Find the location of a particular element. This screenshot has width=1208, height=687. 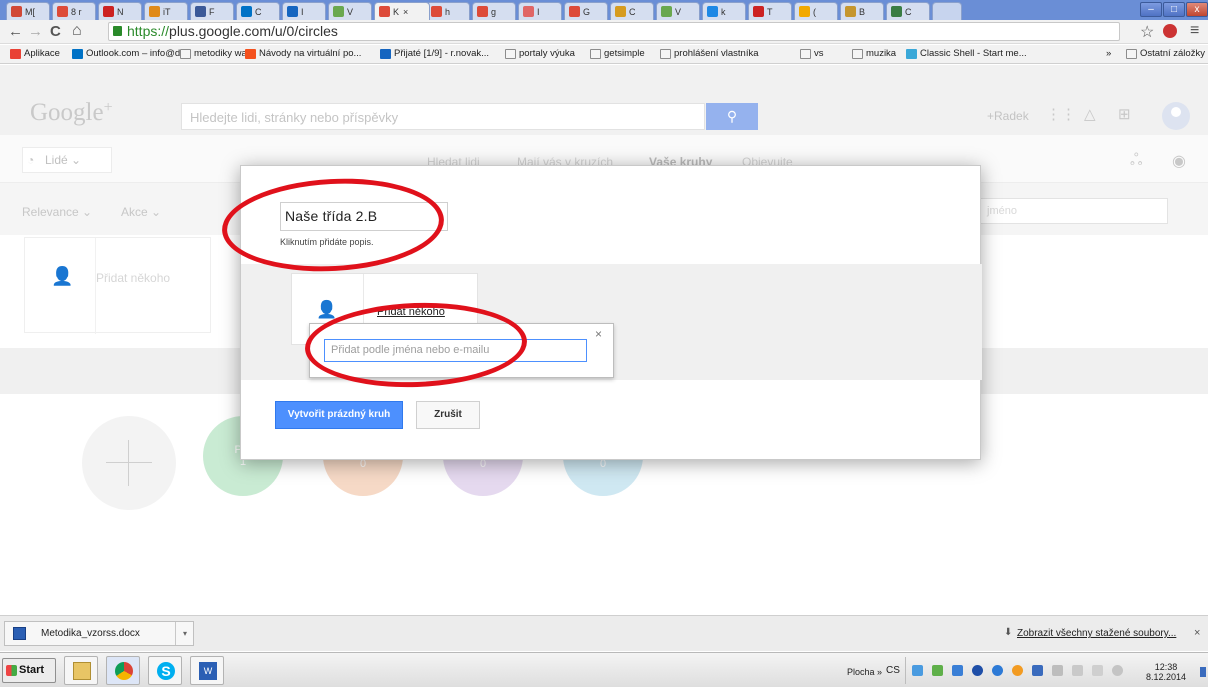

popup-close-icon: × is located at coordinates (598, 334).